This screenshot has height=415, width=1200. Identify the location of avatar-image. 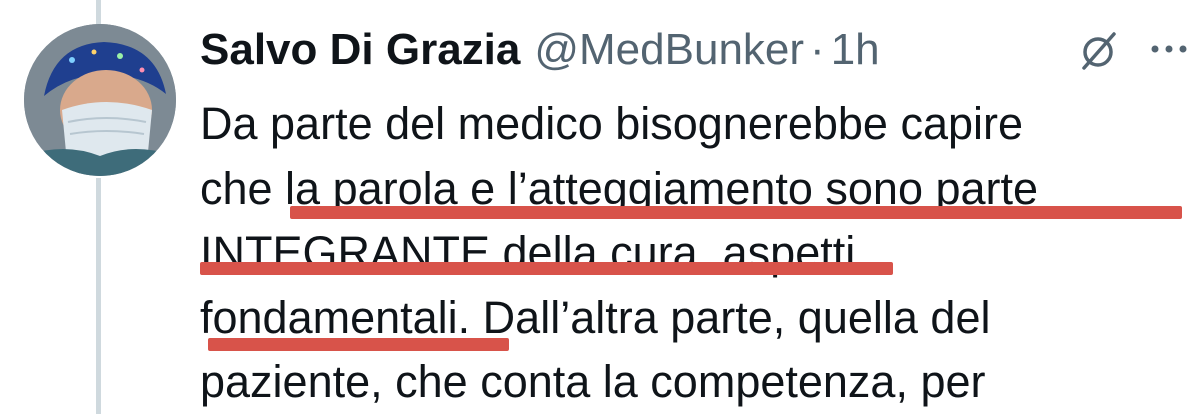
(100, 100).